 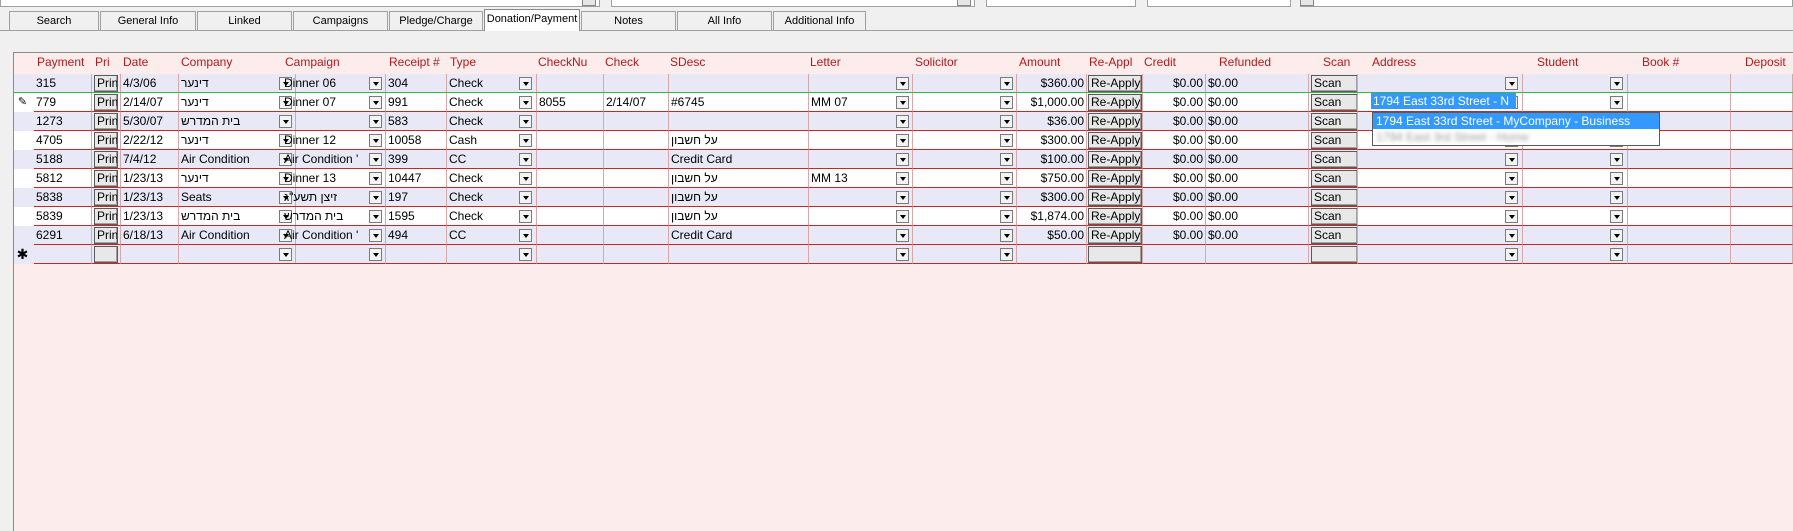 I want to click on cell-receipt: 197, so click(x=416, y=197).